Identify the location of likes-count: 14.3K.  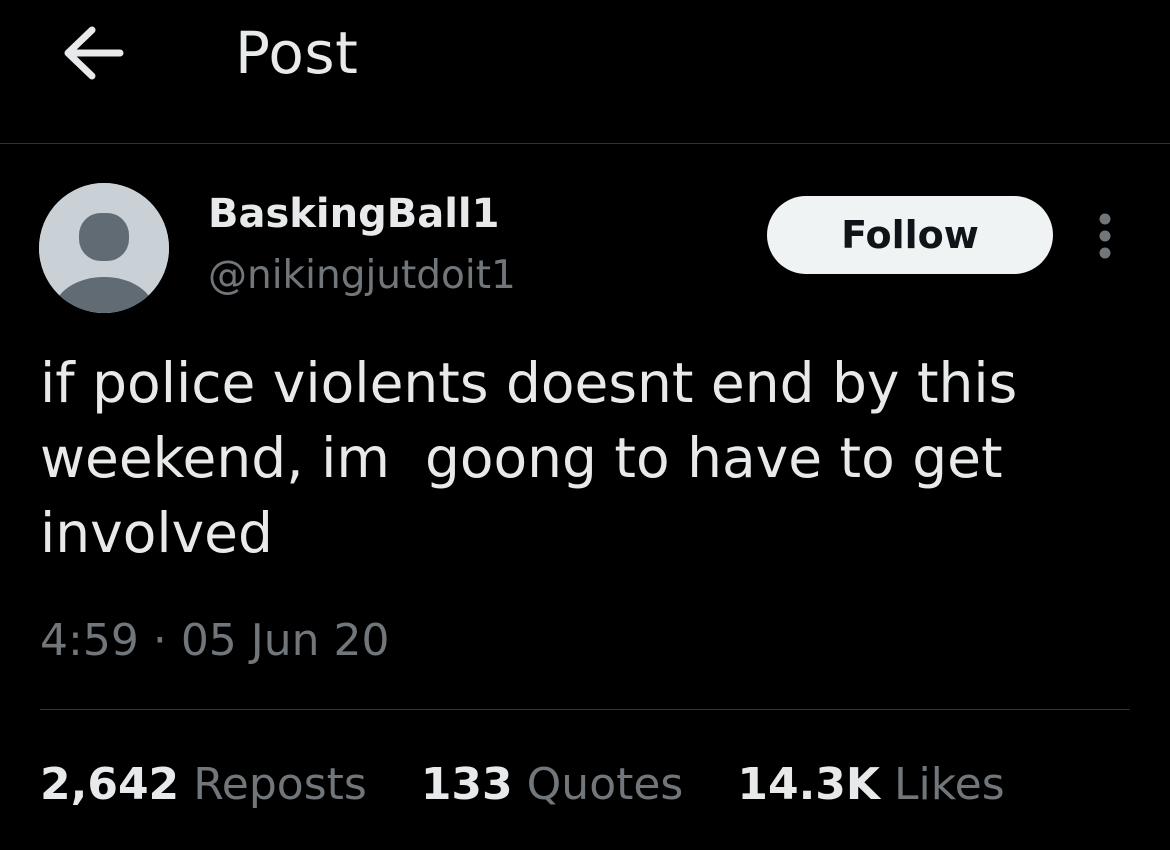
(809, 784).